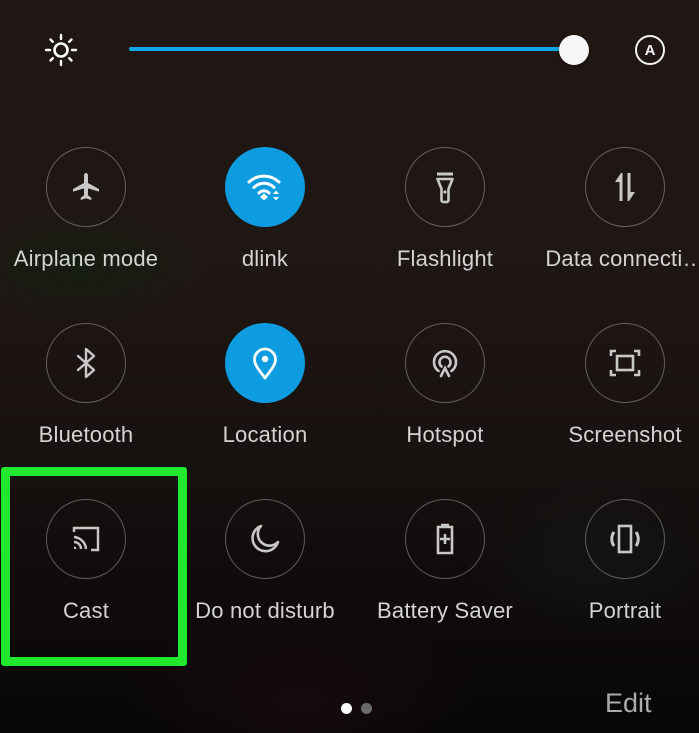 The height and width of the screenshot is (733, 699). I want to click on wifi-icon, so click(265, 187).